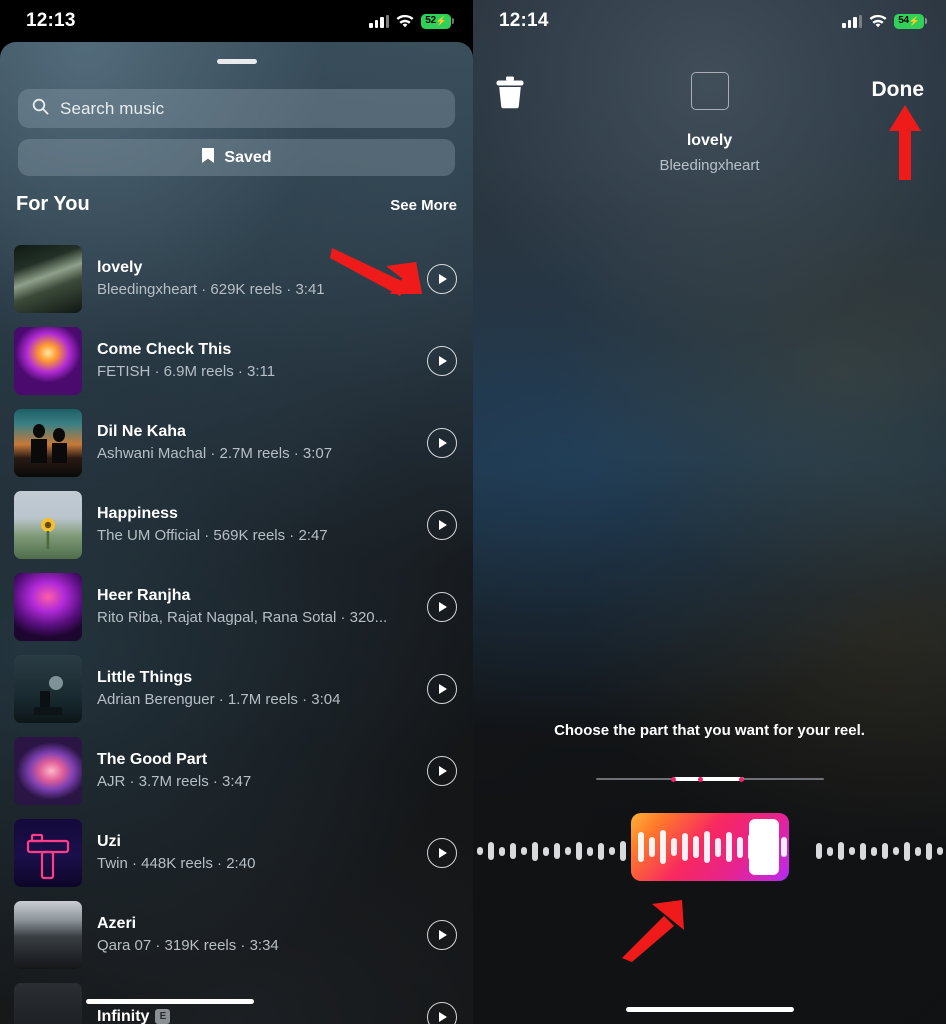  Describe the element at coordinates (144, 595) in the screenshot. I see `track-title: Heer Ranjha` at that location.